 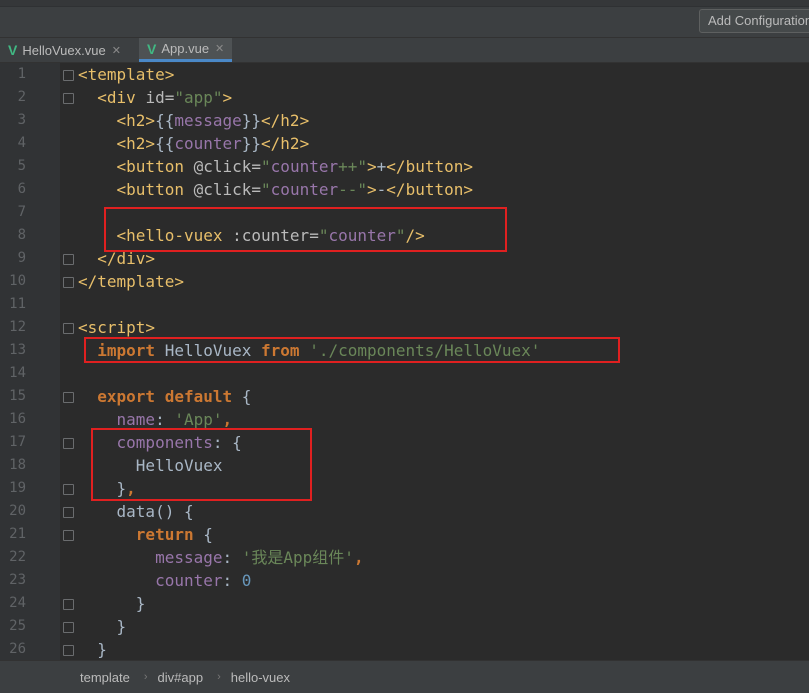 What do you see at coordinates (17, 626) in the screenshot?
I see `line-number: 25` at bounding box center [17, 626].